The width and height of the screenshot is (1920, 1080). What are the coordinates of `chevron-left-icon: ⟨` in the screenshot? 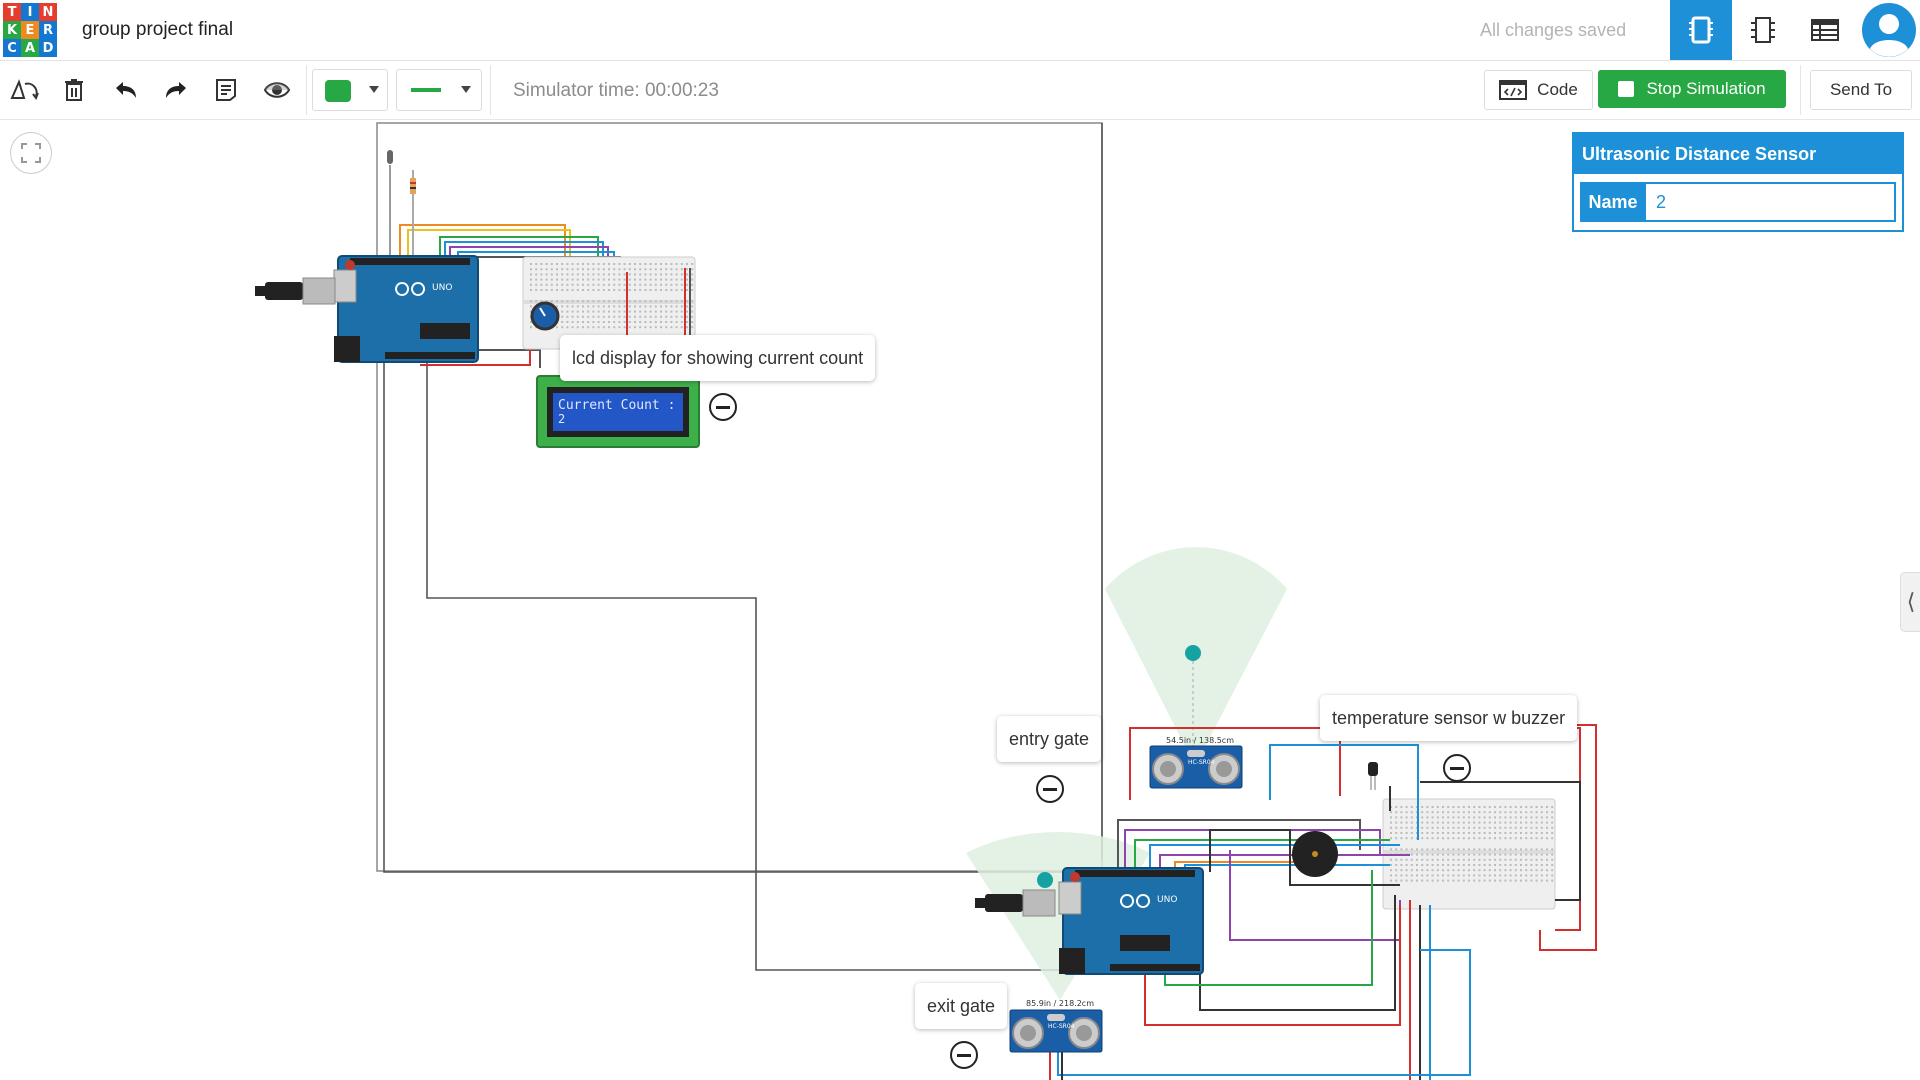 It's located at (1911, 601).